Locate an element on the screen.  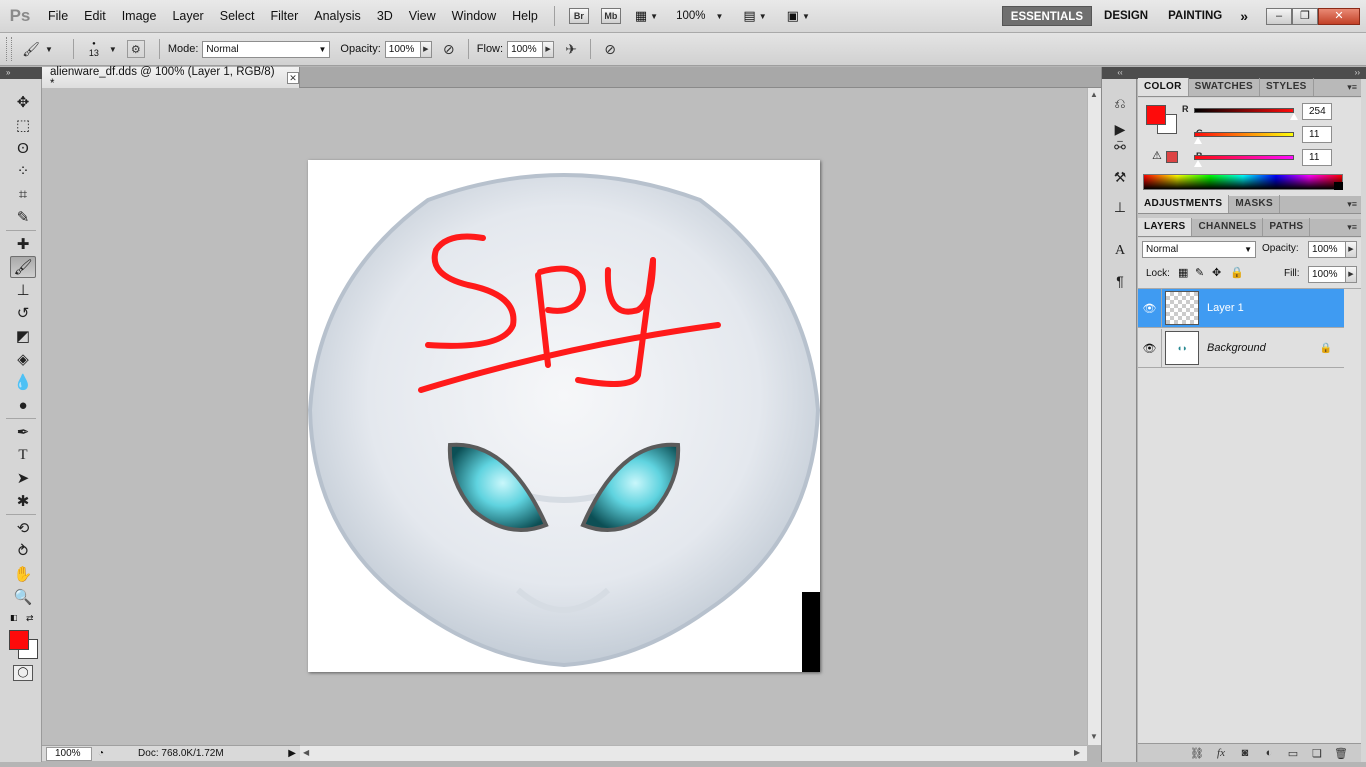
move-tool-icon: ✥ is located at coordinates (23, 102).